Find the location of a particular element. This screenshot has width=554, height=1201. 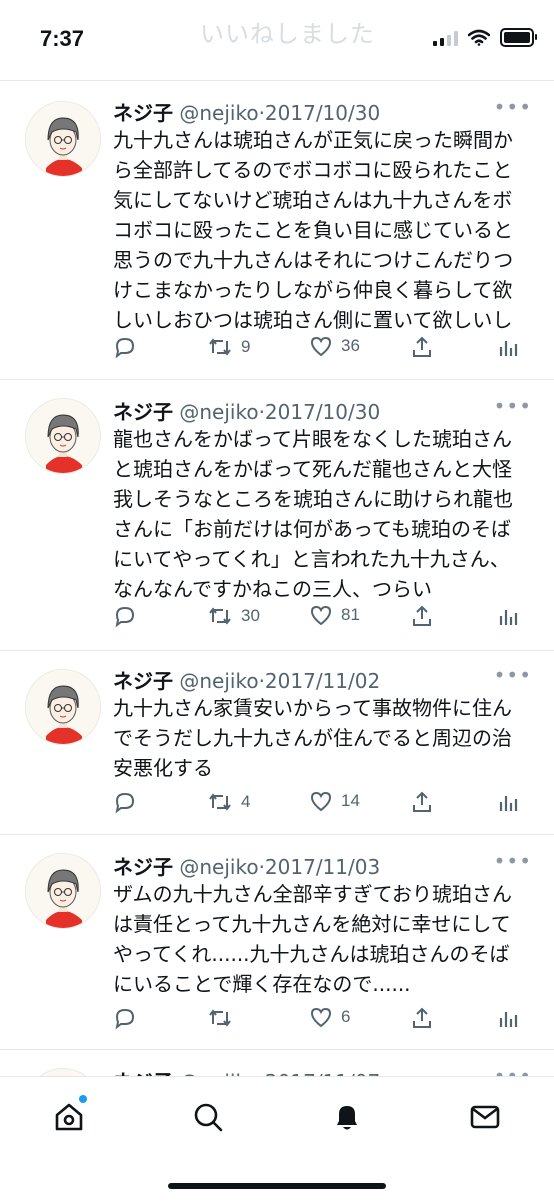

tweet-line: にいてやってくれ」と言われた九十九さん、 is located at coordinates (311, 559).